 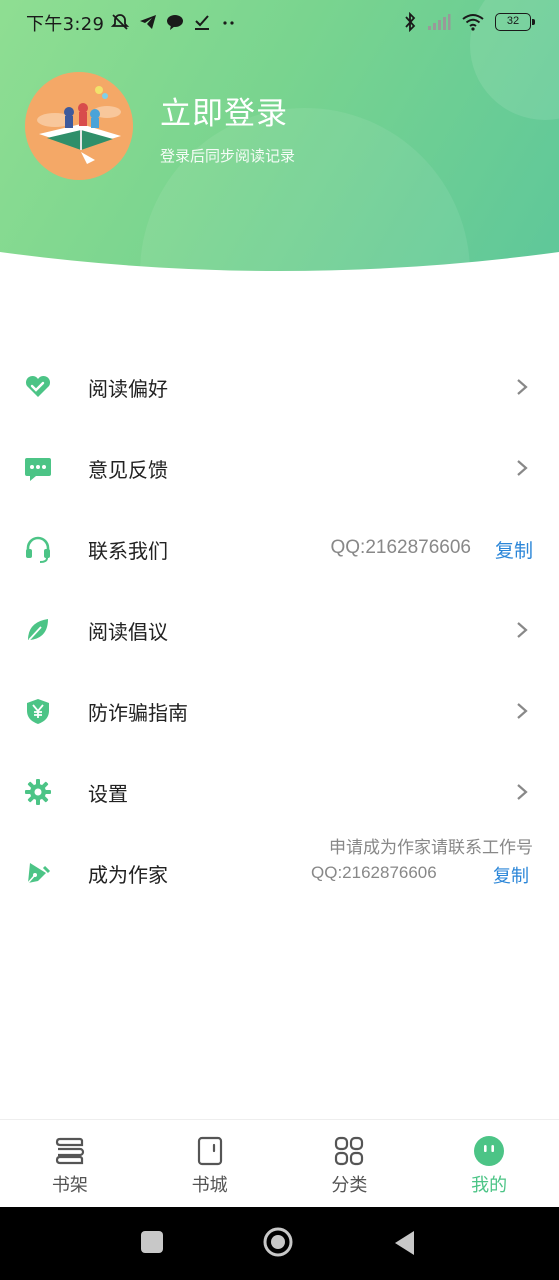 What do you see at coordinates (128, 389) in the screenshot?
I see `menu-label: 阅读偏好` at bounding box center [128, 389].